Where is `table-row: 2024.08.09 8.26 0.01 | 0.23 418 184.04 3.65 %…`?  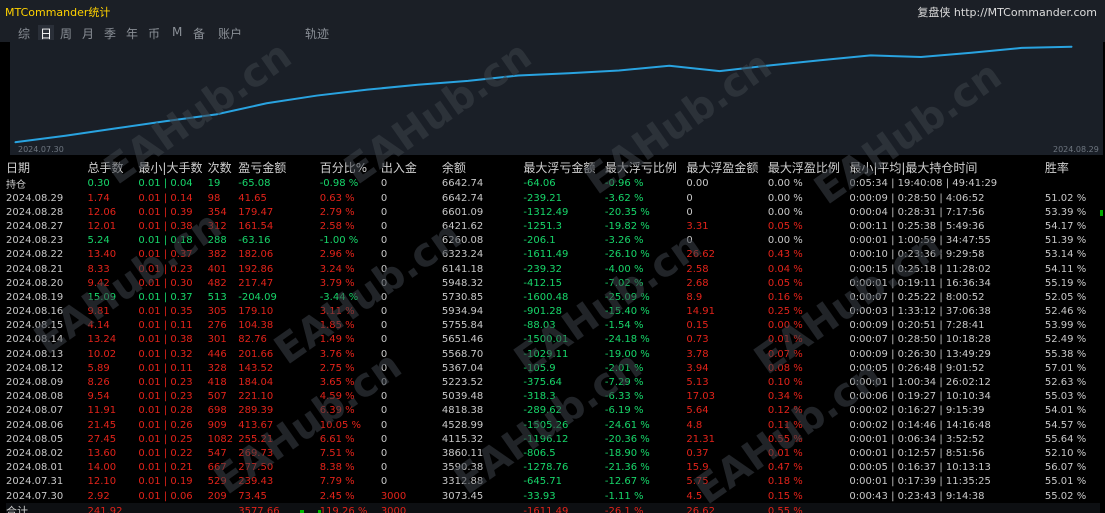
table-row: 2024.08.09 8.26 0.01 | 0.23 418 184.04 3.65 %… is located at coordinates (553, 382).